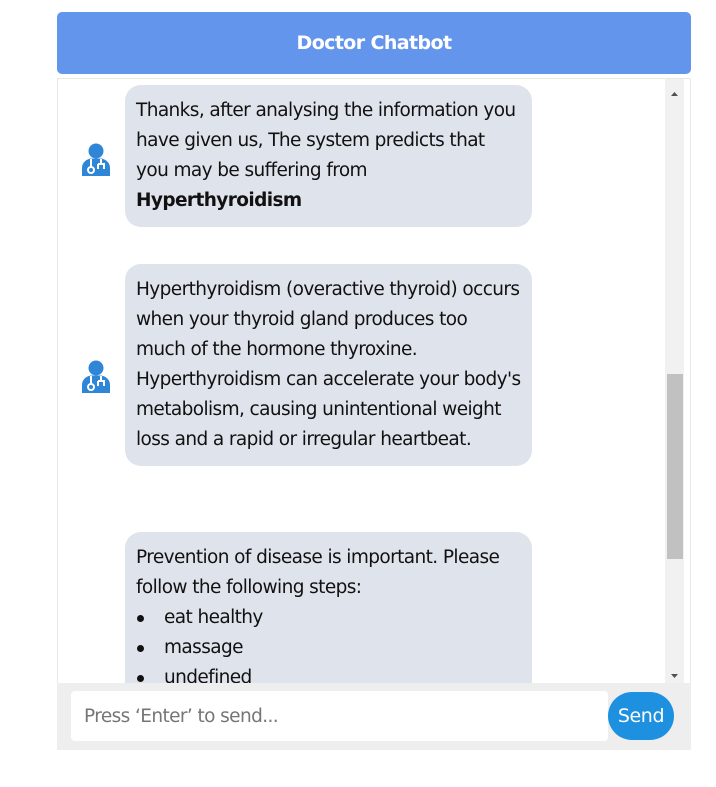 This screenshot has height=787, width=716. What do you see at coordinates (339, 716) in the screenshot?
I see `message-input` at bounding box center [339, 716].